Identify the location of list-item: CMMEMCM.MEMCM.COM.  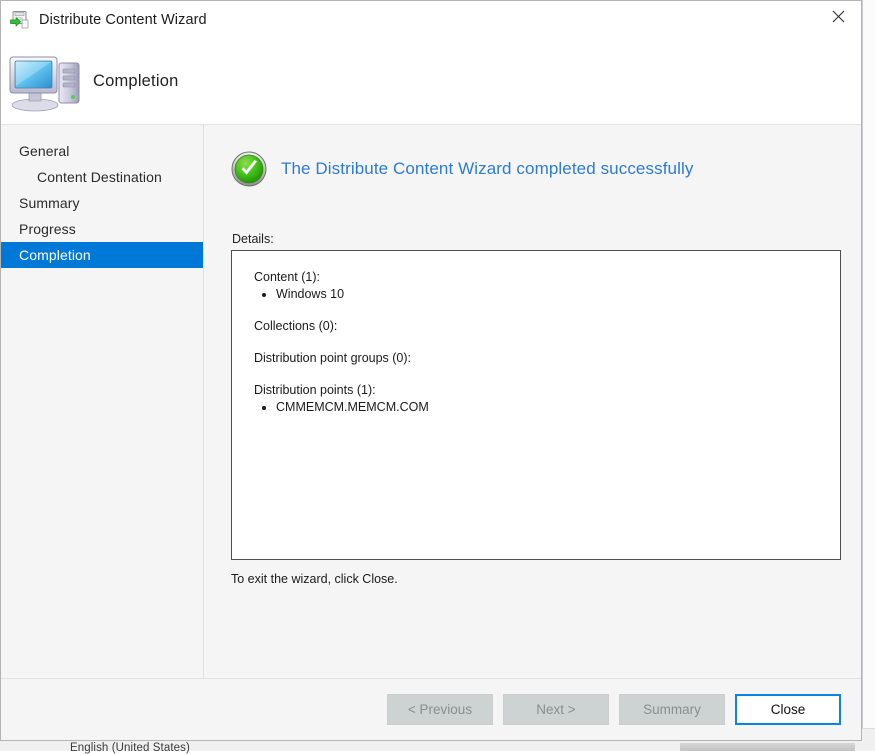
(558, 407).